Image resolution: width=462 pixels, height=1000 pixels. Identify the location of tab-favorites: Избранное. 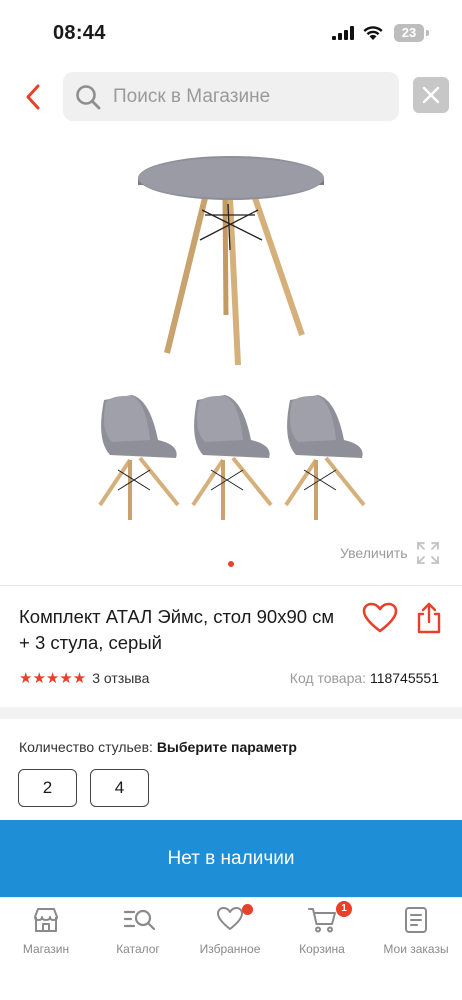
(230, 930).